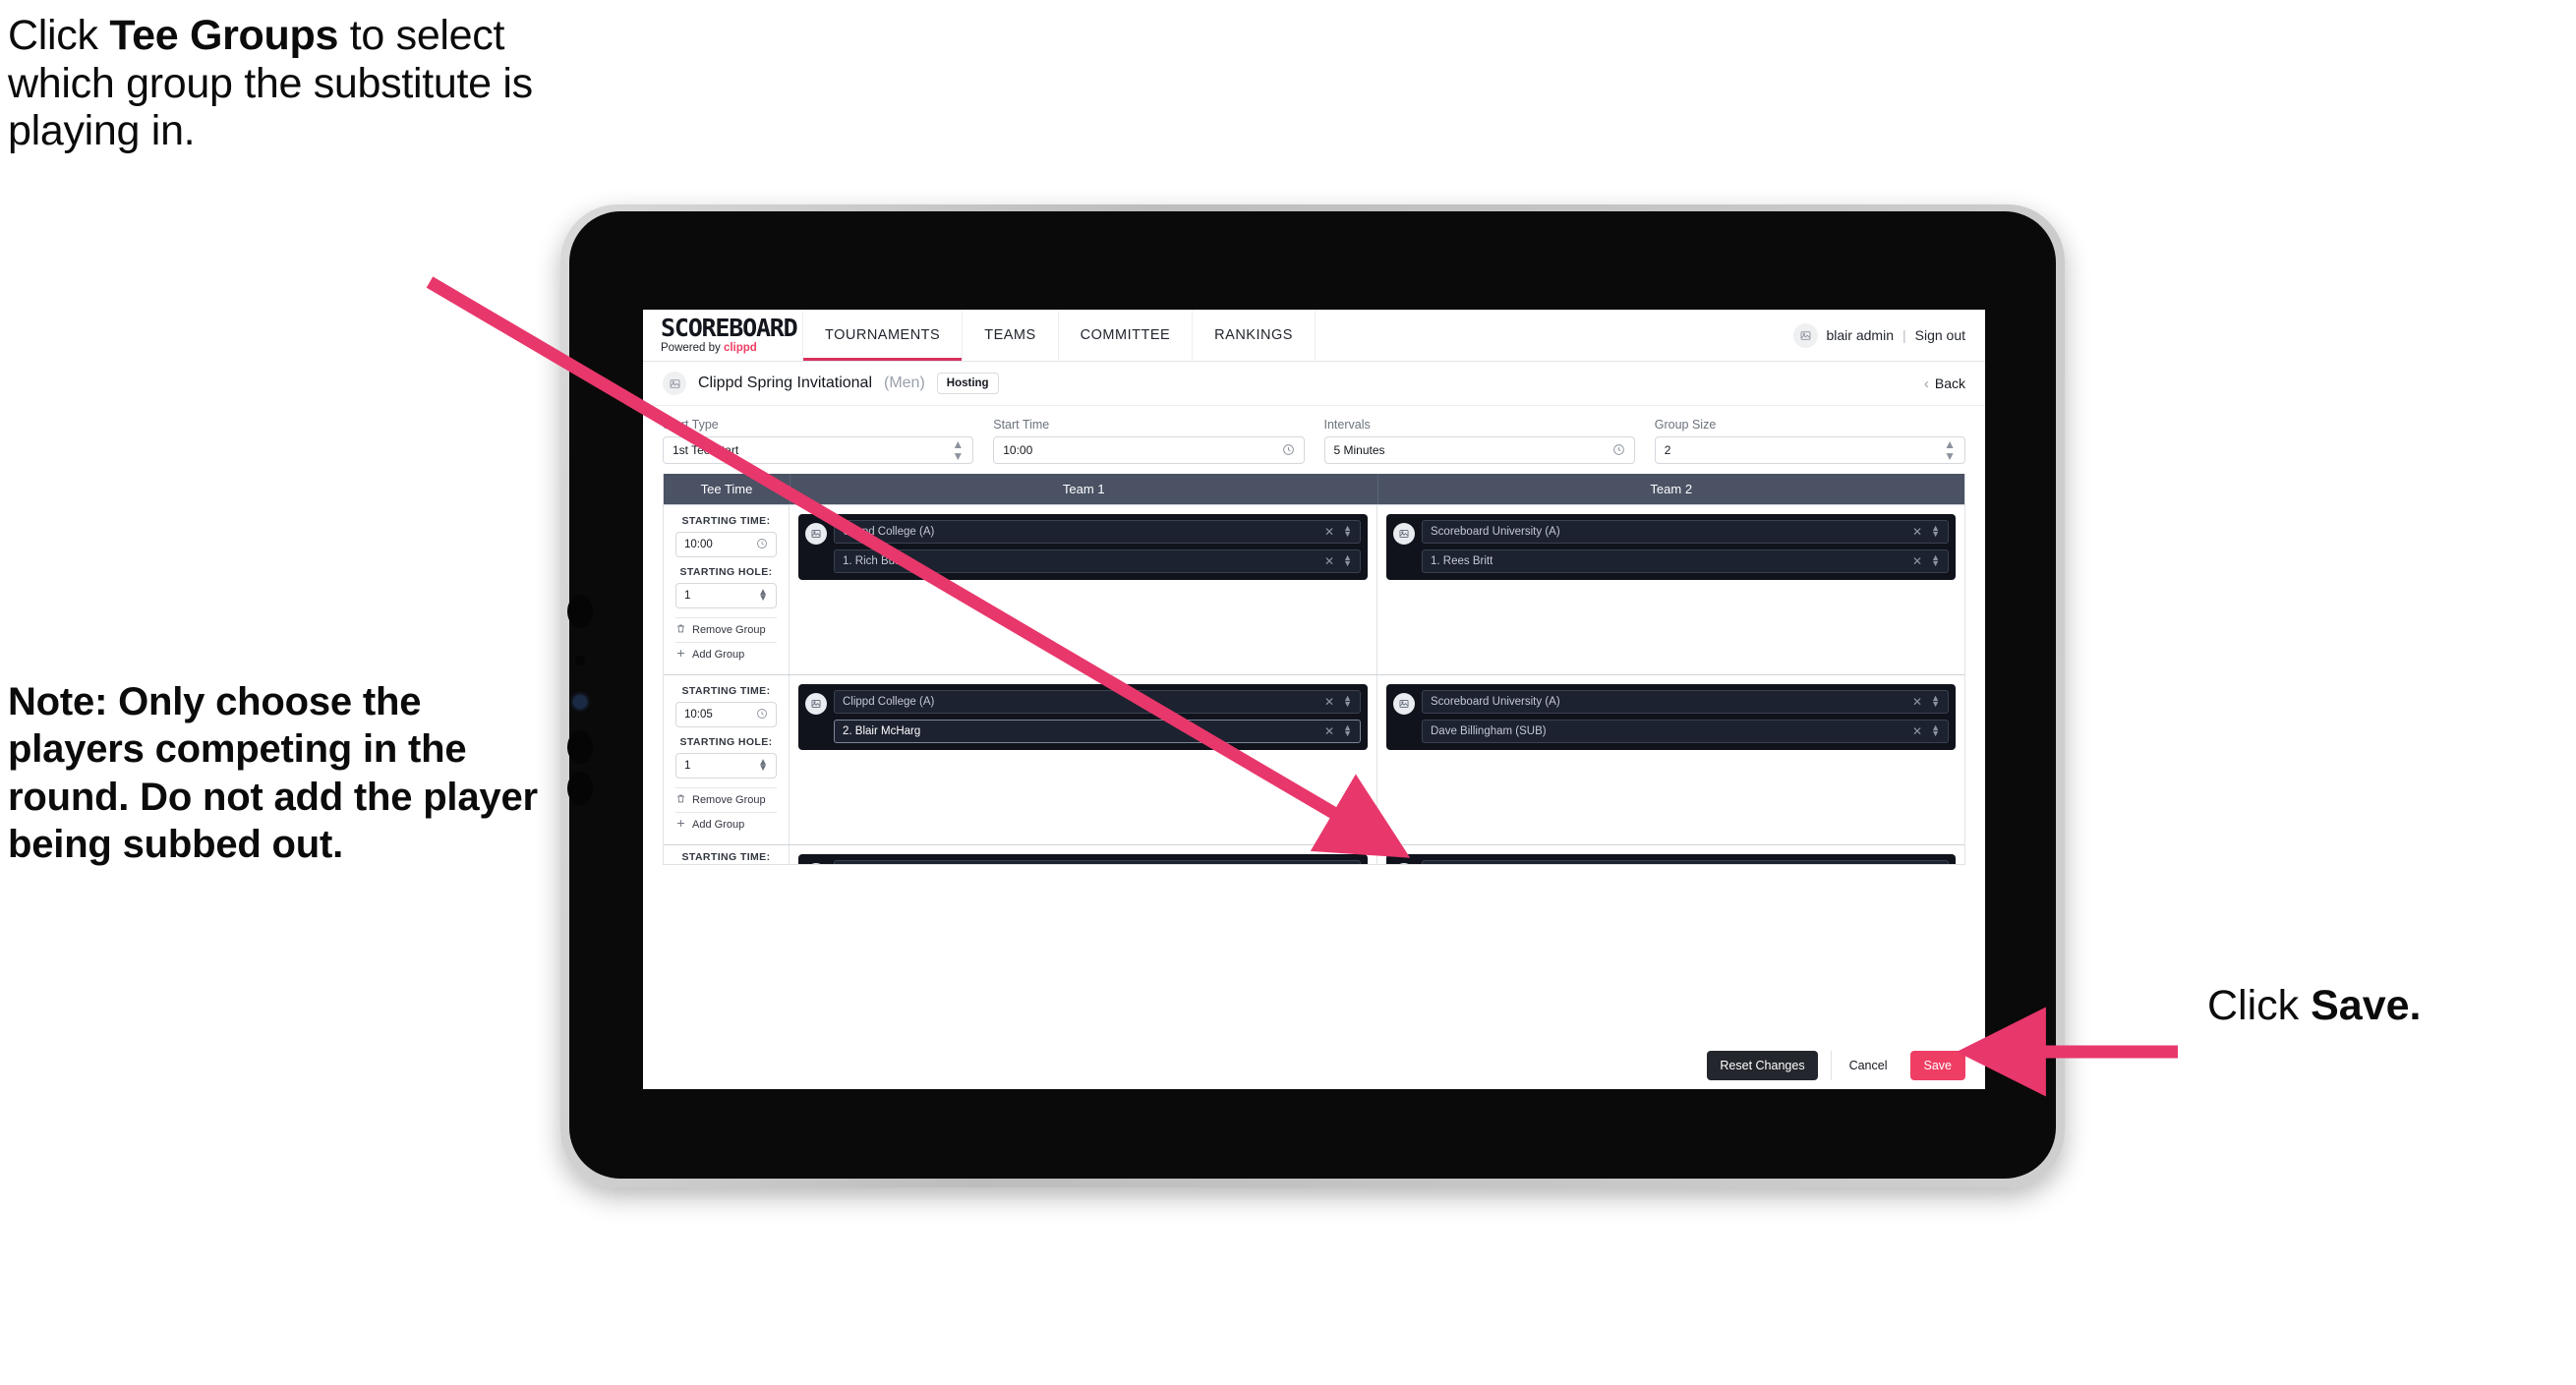  What do you see at coordinates (1762, 1065) in the screenshot?
I see `reset-changes-button: Reset Changes` at bounding box center [1762, 1065].